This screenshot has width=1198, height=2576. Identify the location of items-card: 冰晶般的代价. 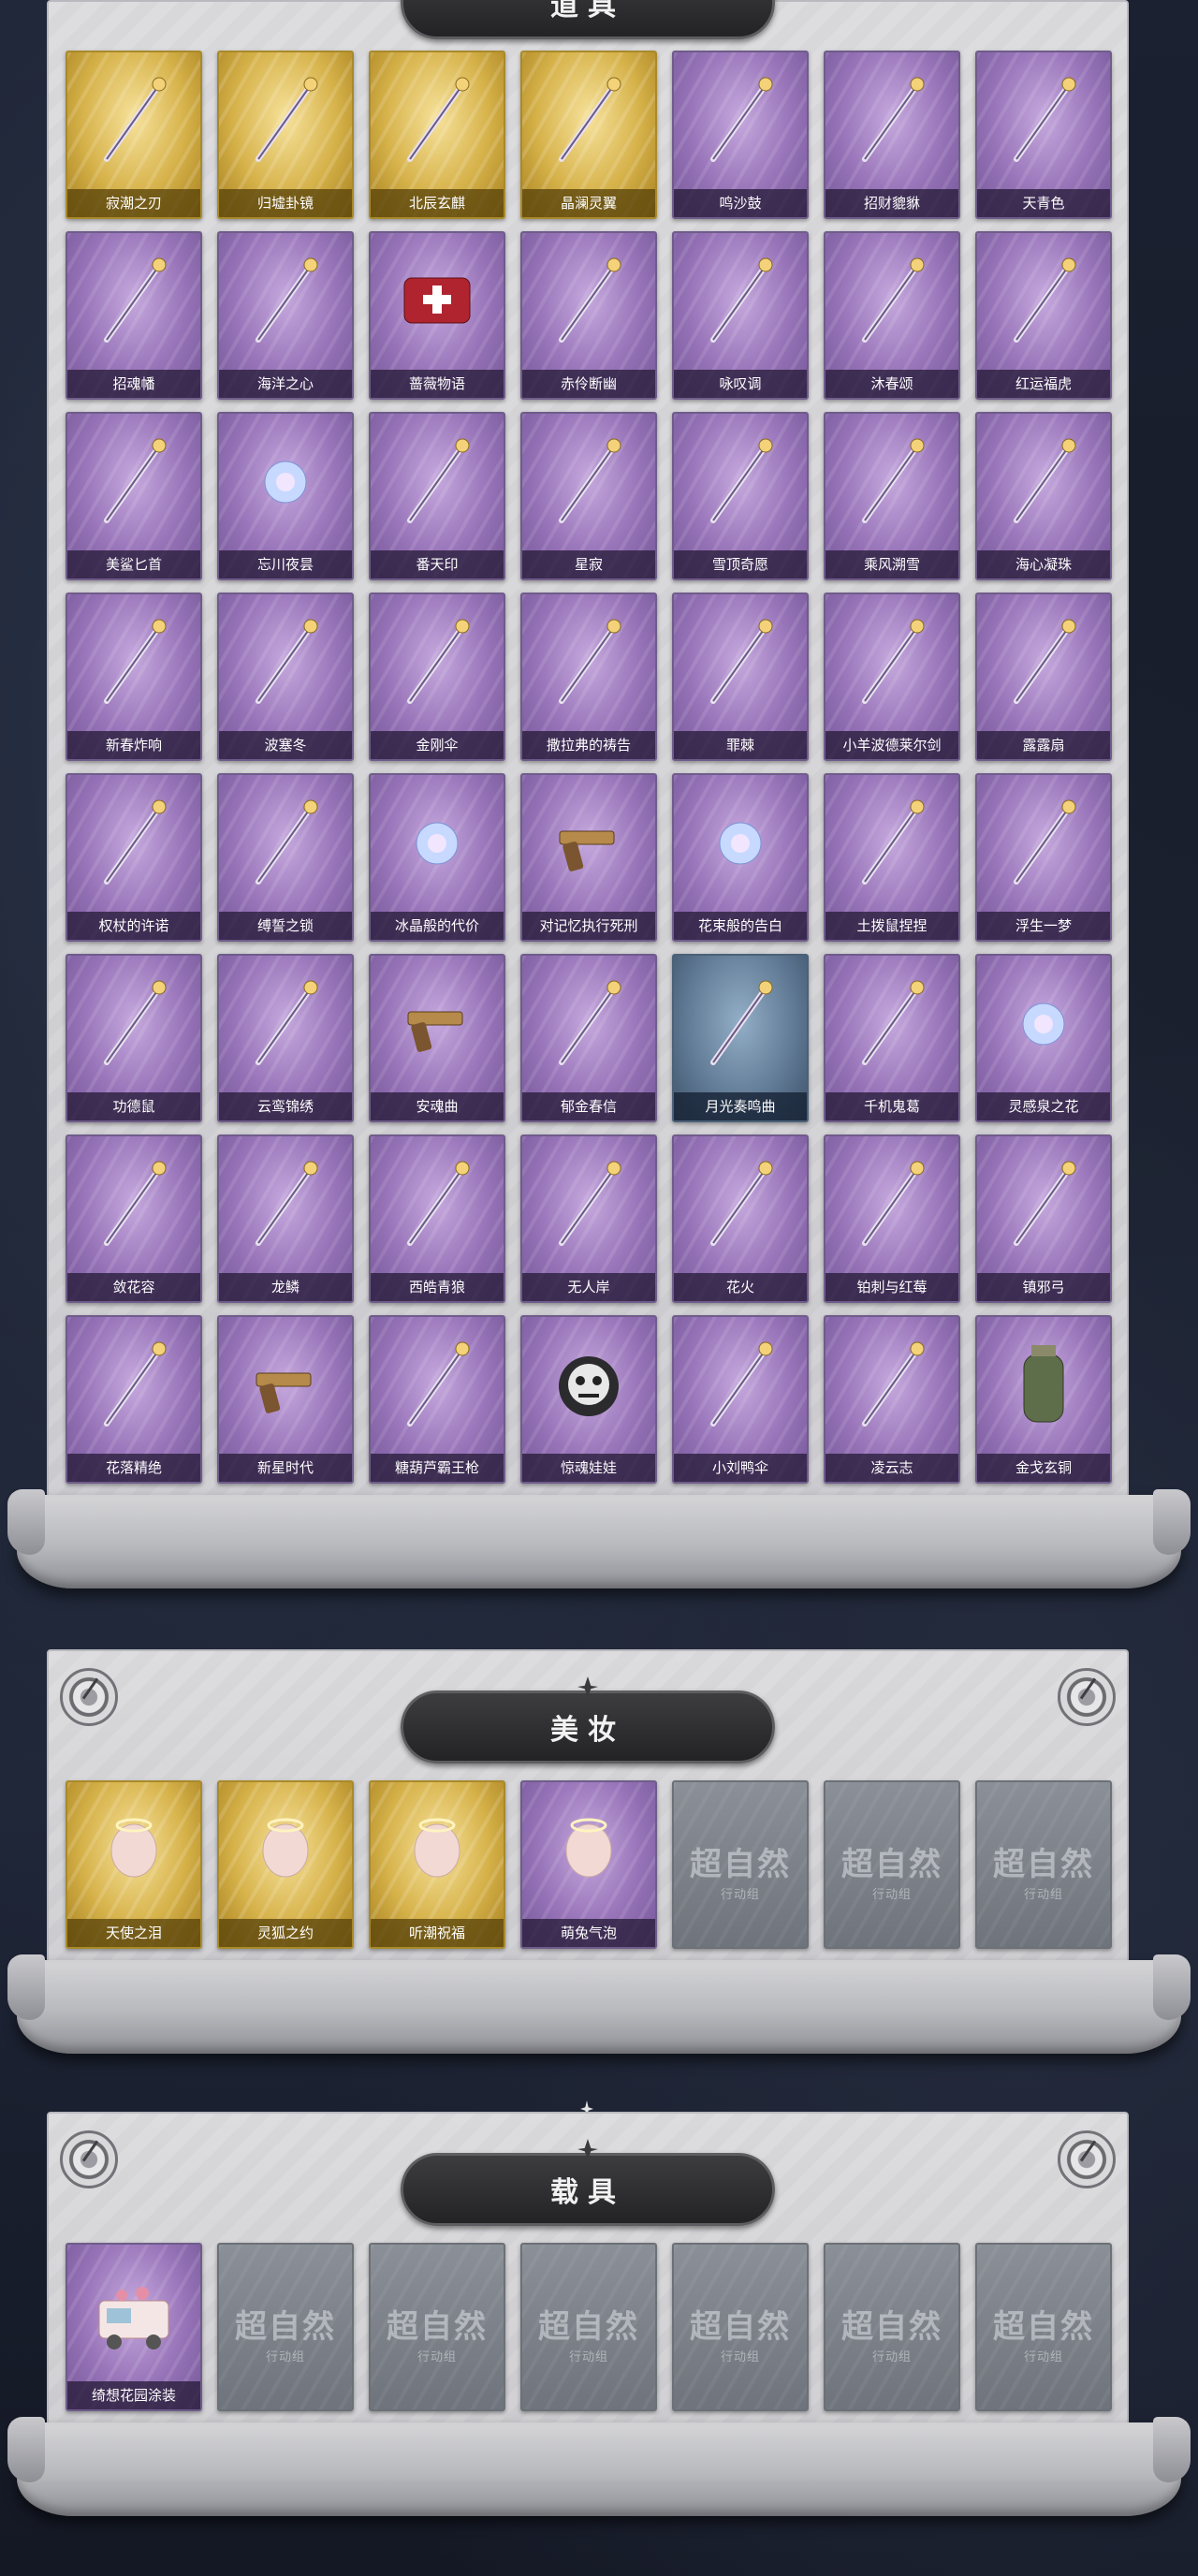
(437, 857).